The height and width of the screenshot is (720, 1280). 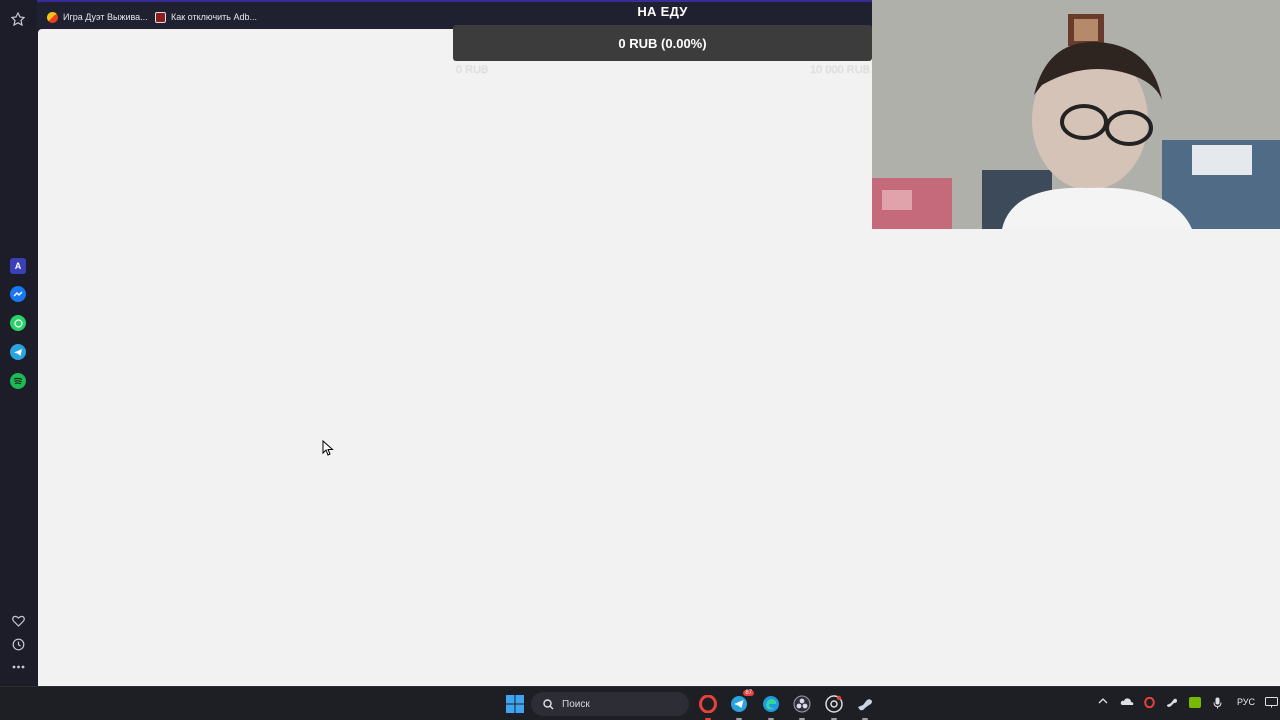 I want to click on heart-icon, so click(x=18, y=621).